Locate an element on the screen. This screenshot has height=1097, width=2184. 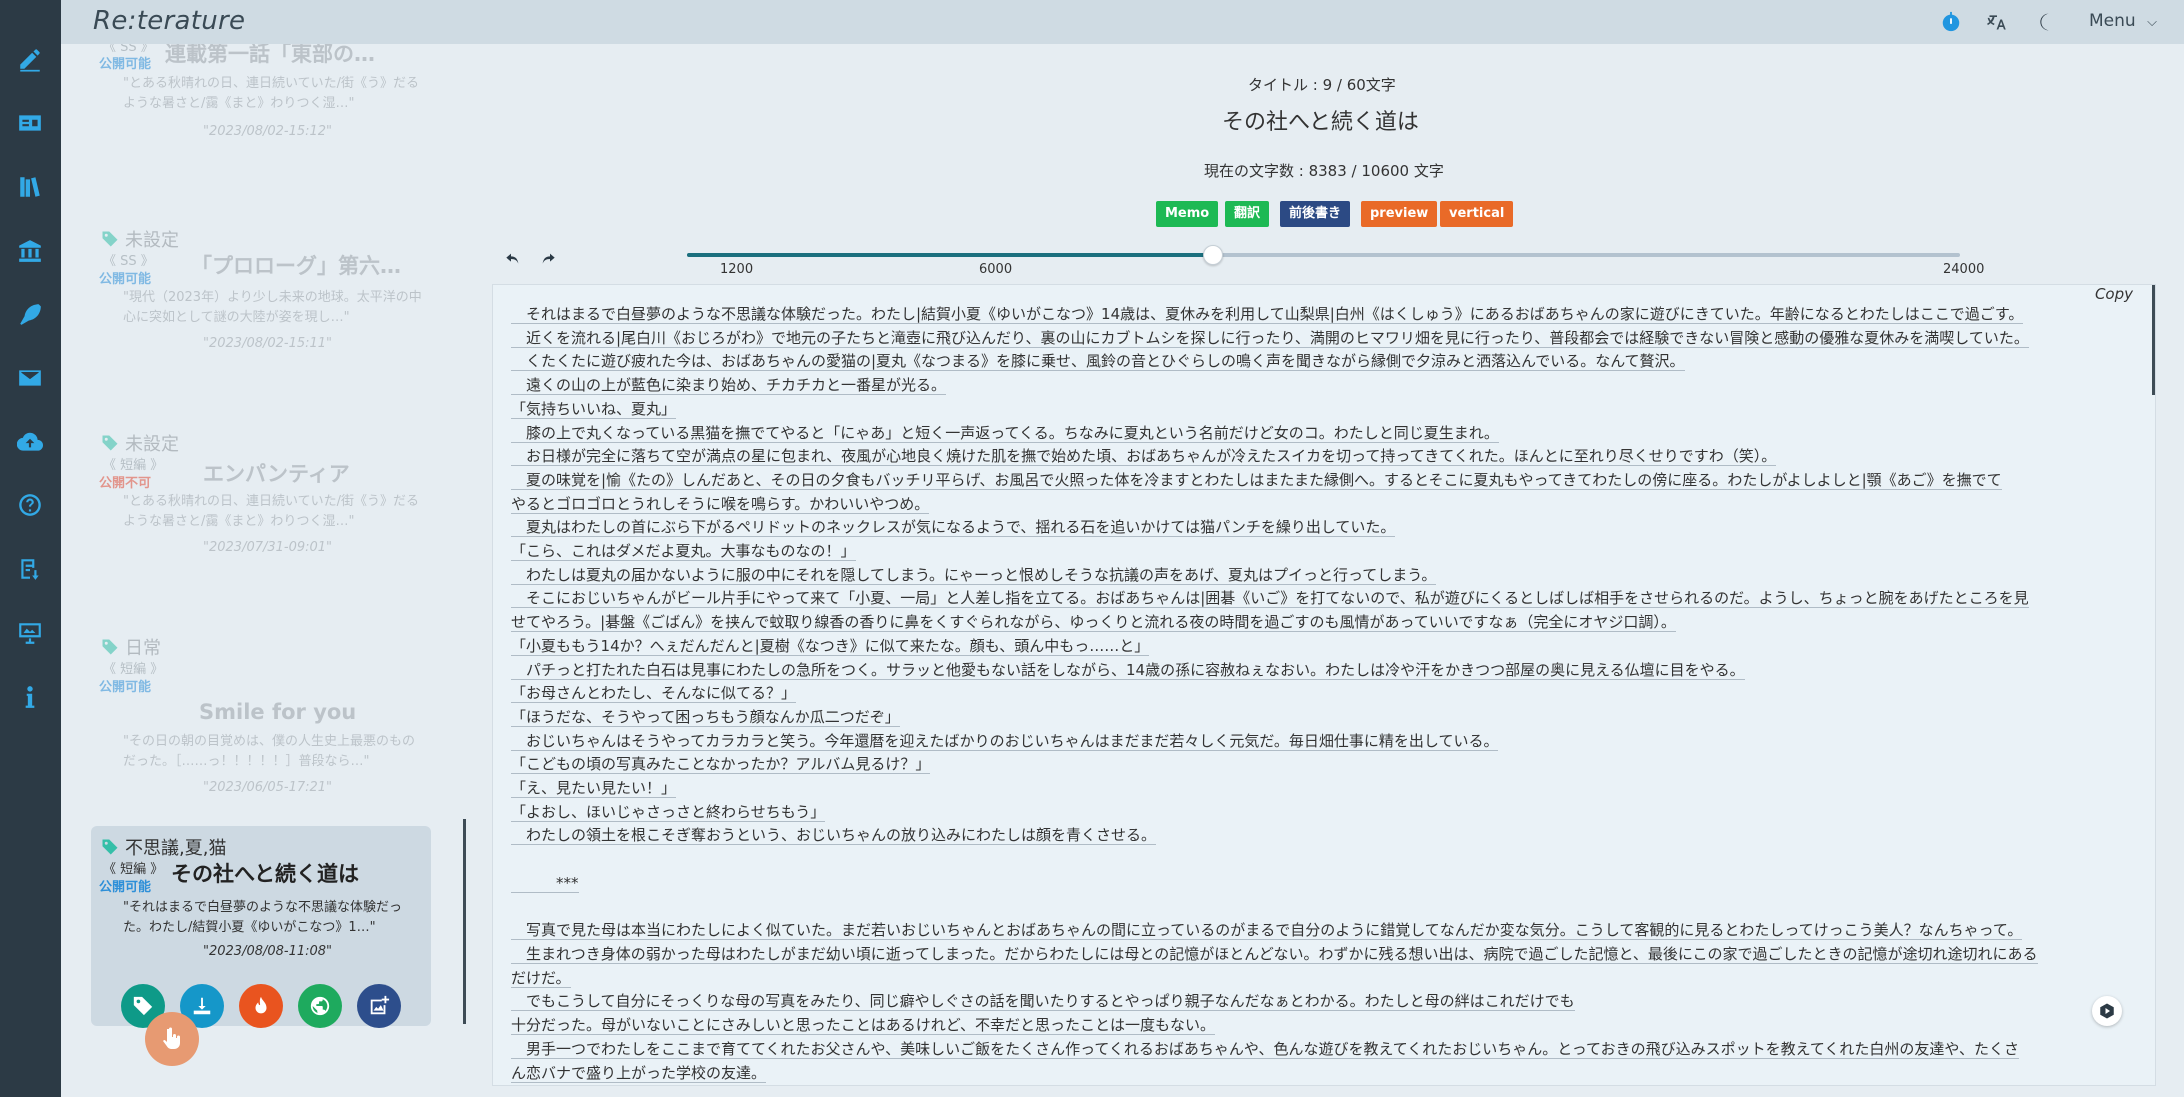
image-add-icon is located at coordinates (380, 1005).